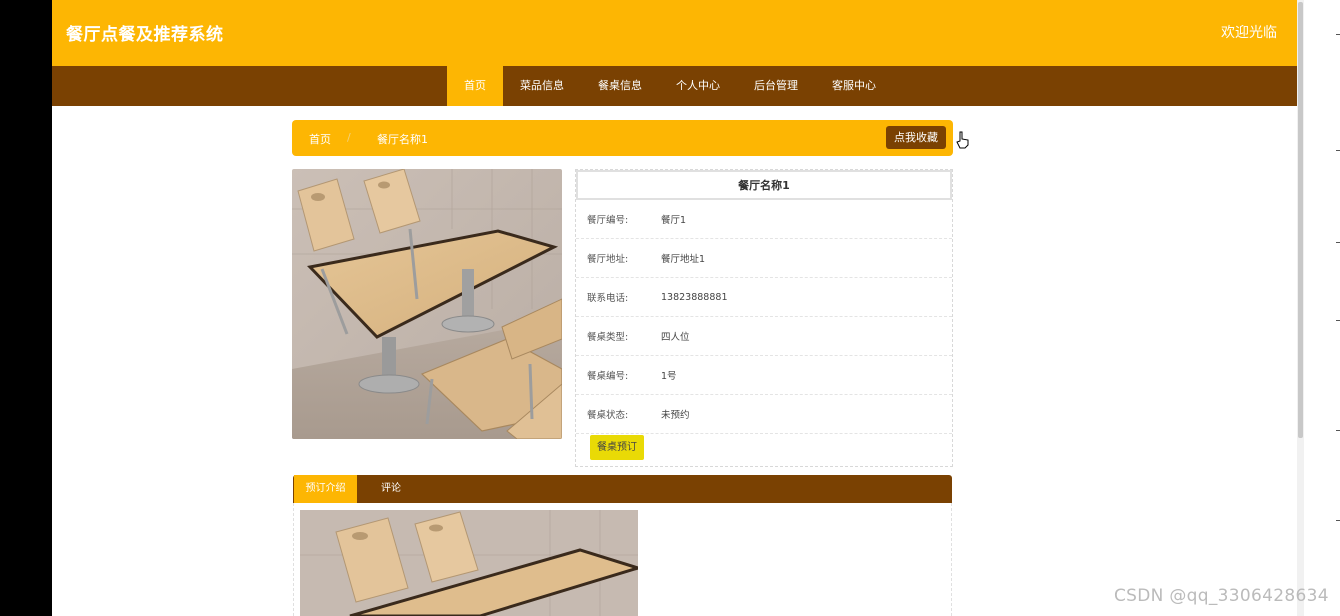 This screenshot has height=616, width=1340. What do you see at coordinates (669, 376) in the screenshot?
I see `info-value: 1号` at bounding box center [669, 376].